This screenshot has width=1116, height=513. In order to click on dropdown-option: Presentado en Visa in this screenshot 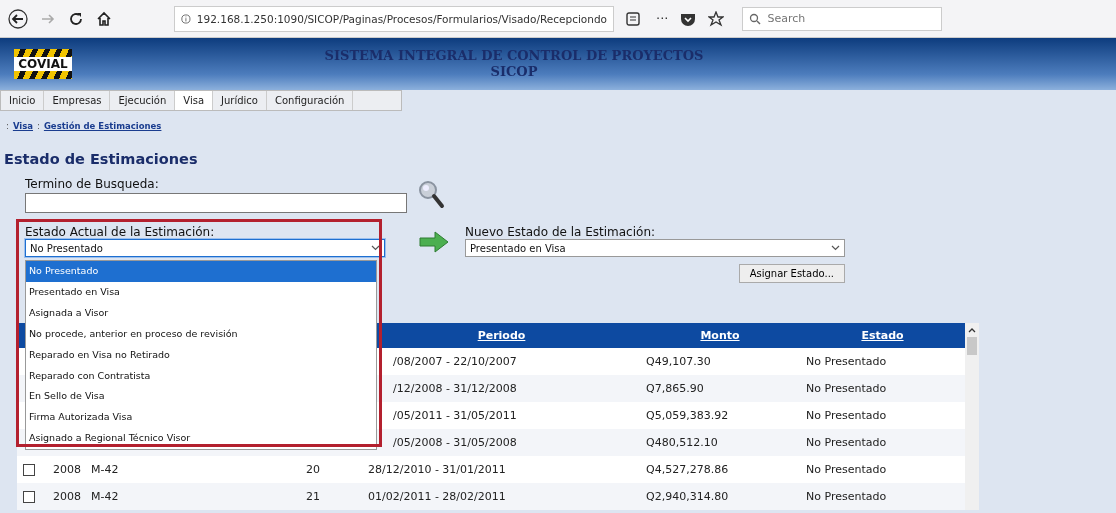, I will do `click(201, 292)`.